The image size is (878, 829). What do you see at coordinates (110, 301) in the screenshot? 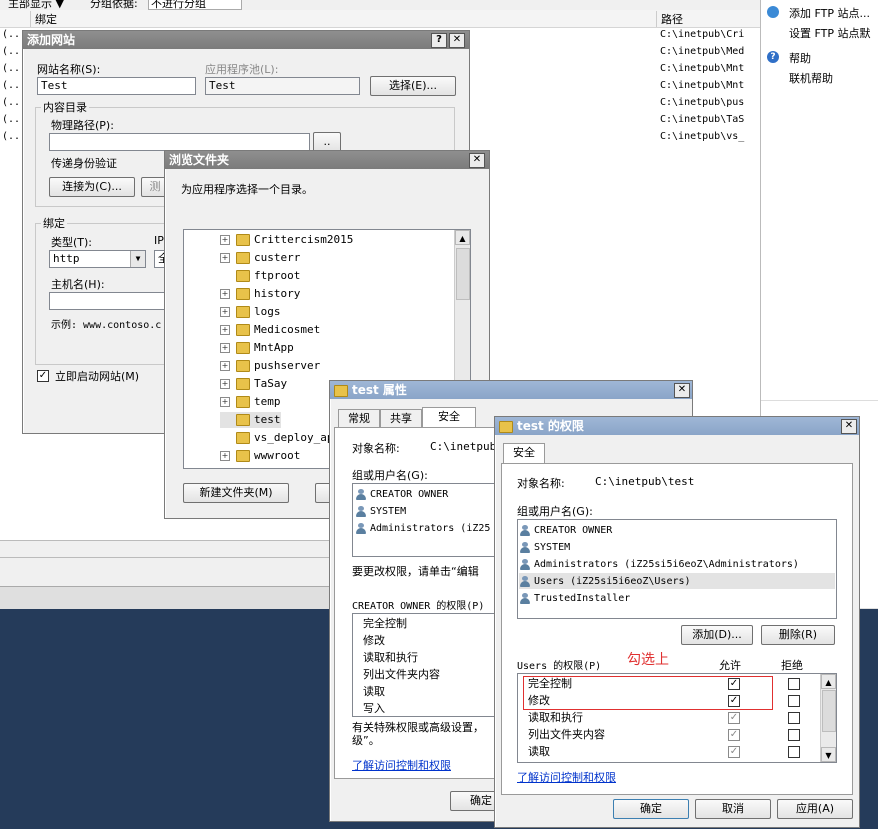
I see `host-name-input` at bounding box center [110, 301].